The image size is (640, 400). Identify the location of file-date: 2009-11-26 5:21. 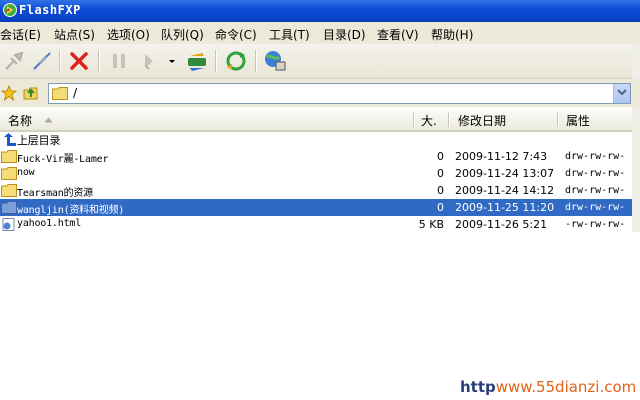
(501, 224).